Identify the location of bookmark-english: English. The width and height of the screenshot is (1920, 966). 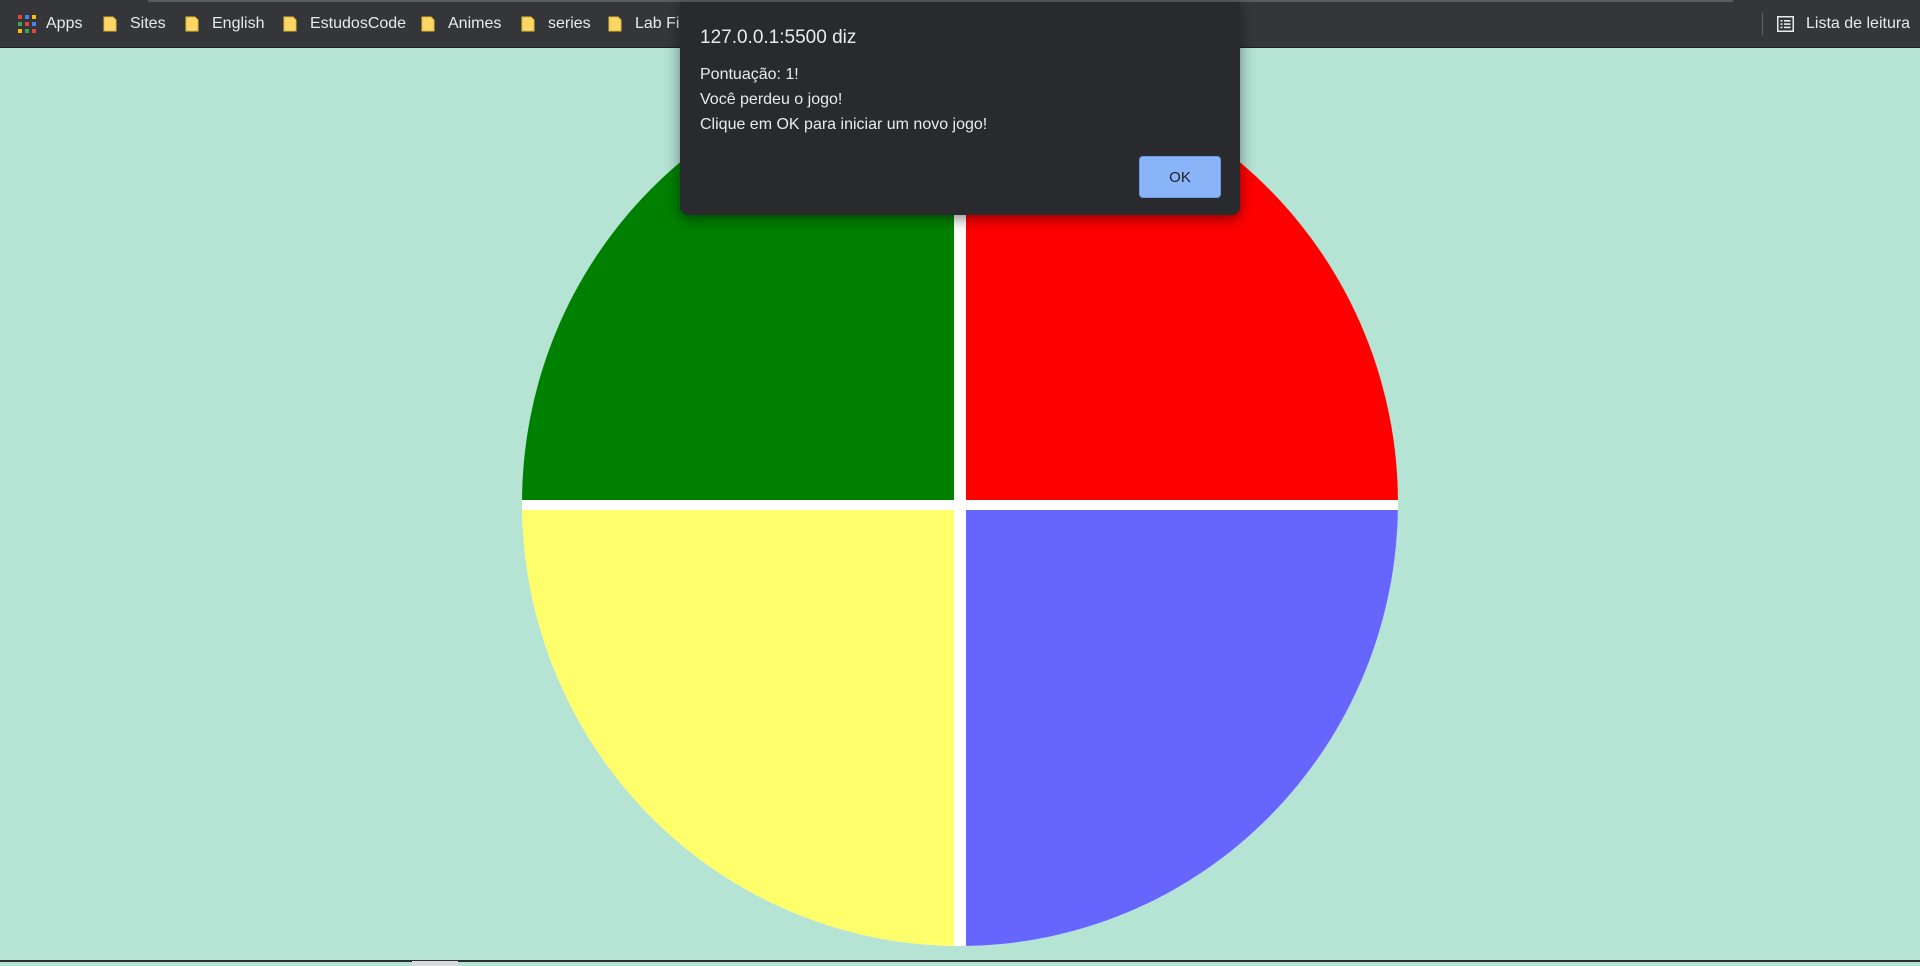
(224, 24).